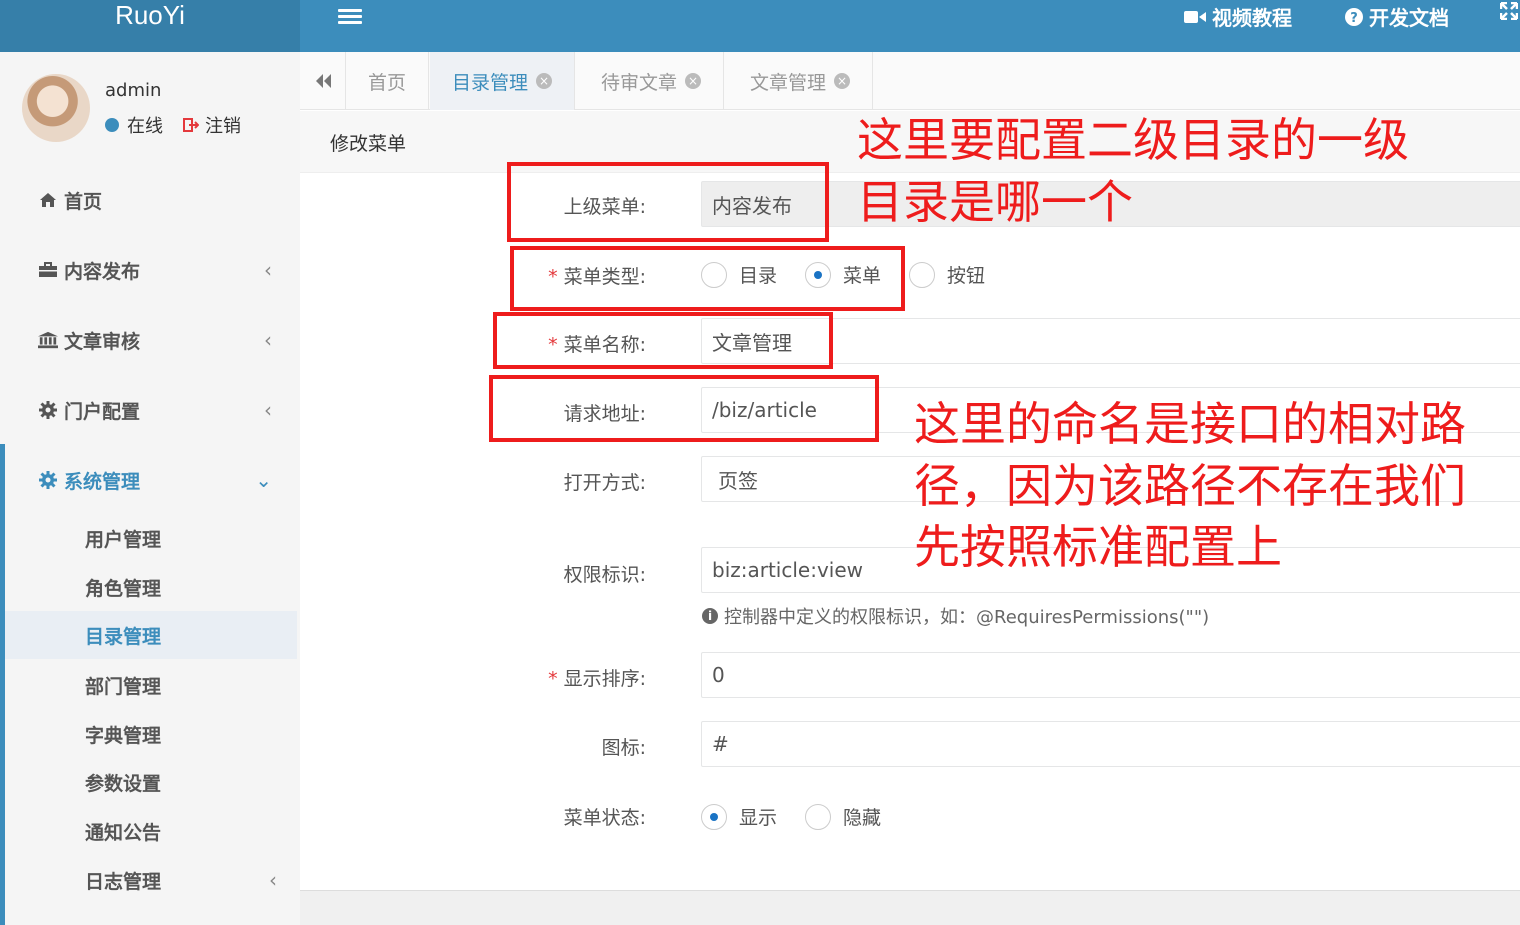 The width and height of the screenshot is (1520, 925). Describe the element at coordinates (910, 907) in the screenshot. I see `panel-footer` at that location.